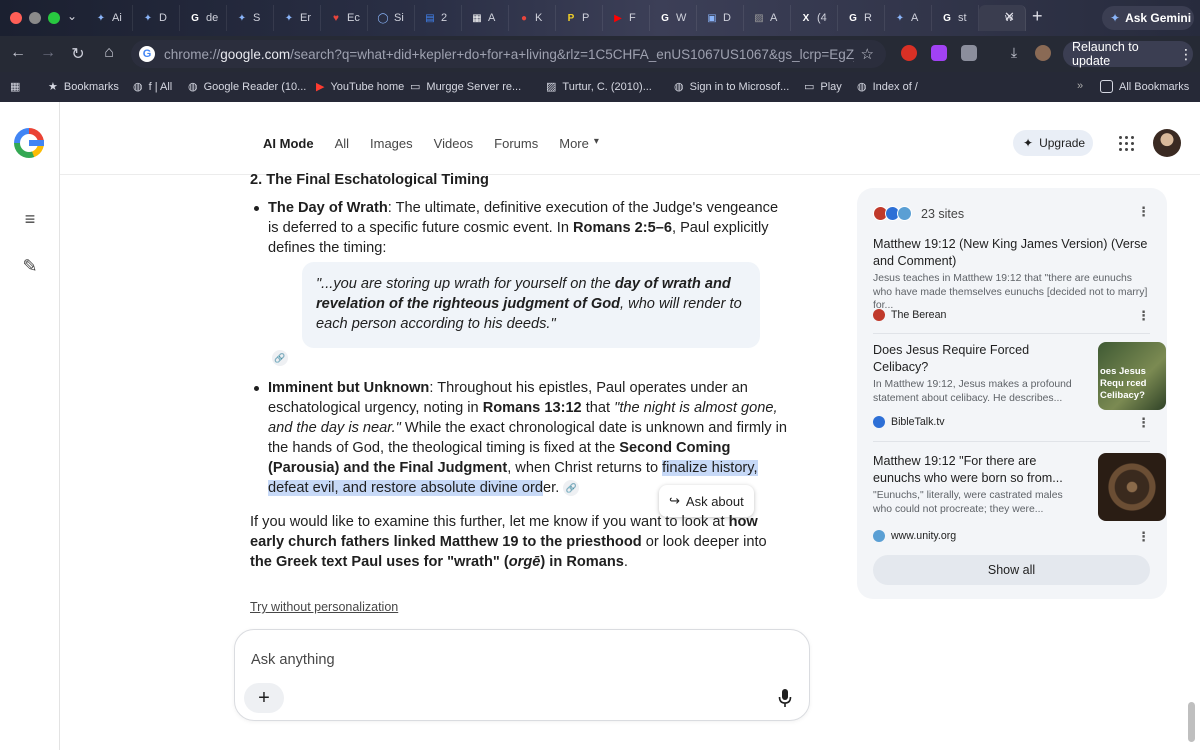 This screenshot has width=1200, height=750. What do you see at coordinates (152, 87) in the screenshot?
I see `bookmark-item: ◍ f | All` at bounding box center [152, 87].